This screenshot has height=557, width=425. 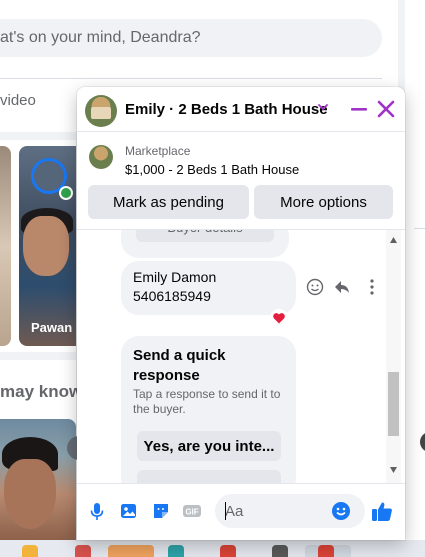 What do you see at coordinates (172, 296) in the screenshot?
I see `message-text: 5406185949` at bounding box center [172, 296].